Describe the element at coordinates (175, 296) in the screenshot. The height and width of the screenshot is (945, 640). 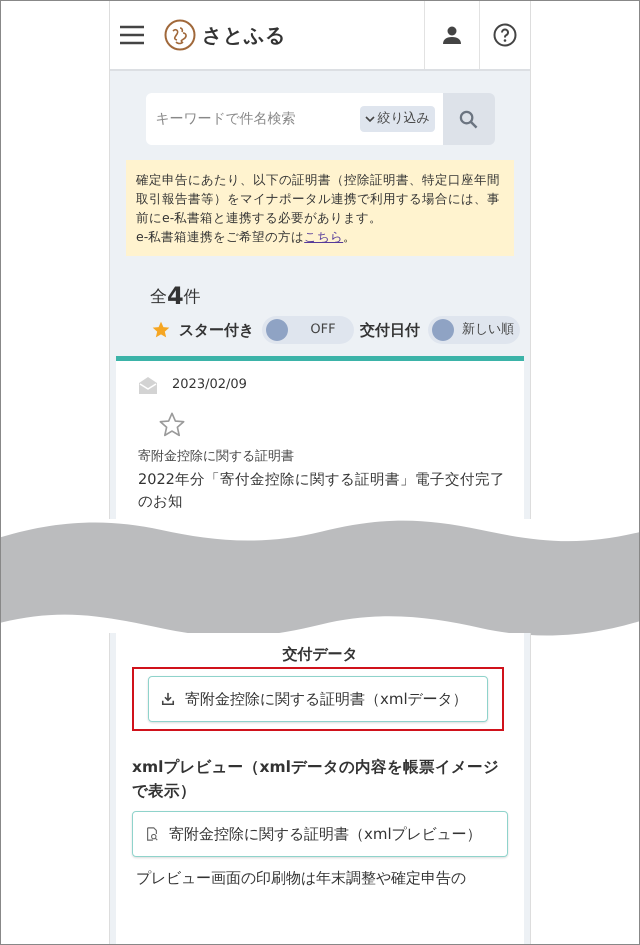
I see `count-number: 4` at that location.